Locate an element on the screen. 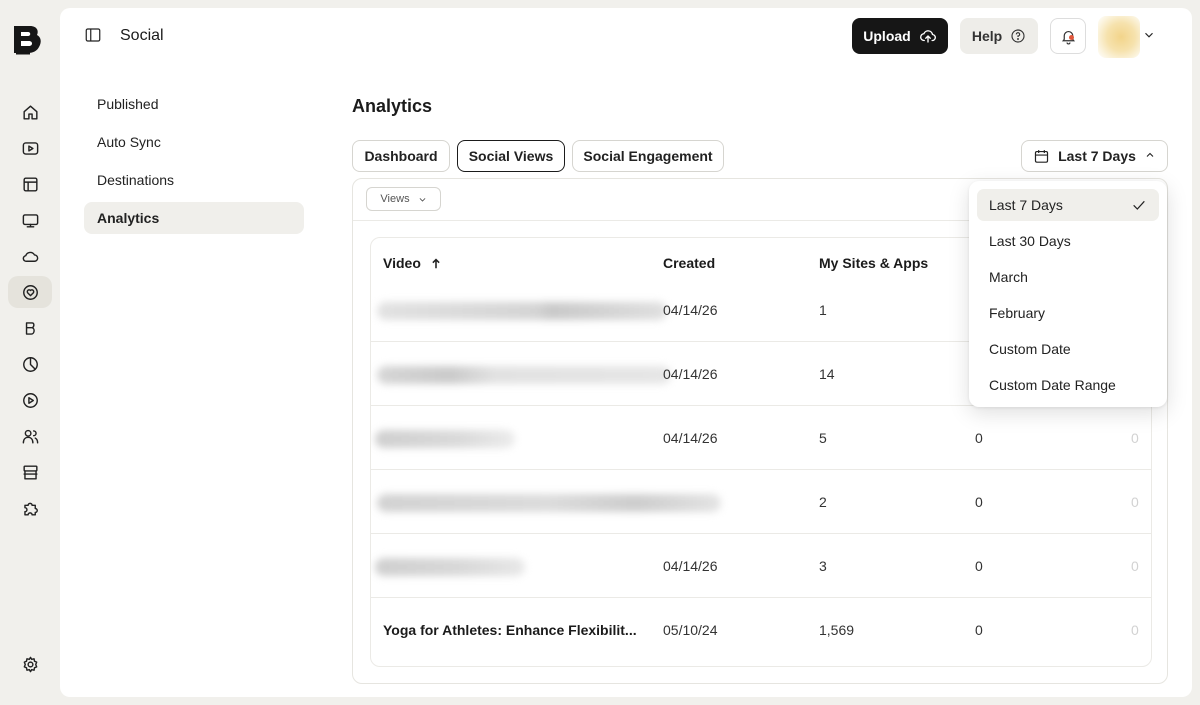  notification-dot is located at coordinates (1071, 37).